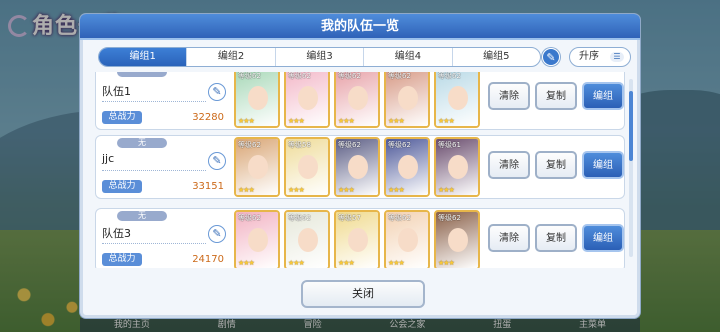  I want to click on sort-button: 升序 ☰, so click(600, 57).